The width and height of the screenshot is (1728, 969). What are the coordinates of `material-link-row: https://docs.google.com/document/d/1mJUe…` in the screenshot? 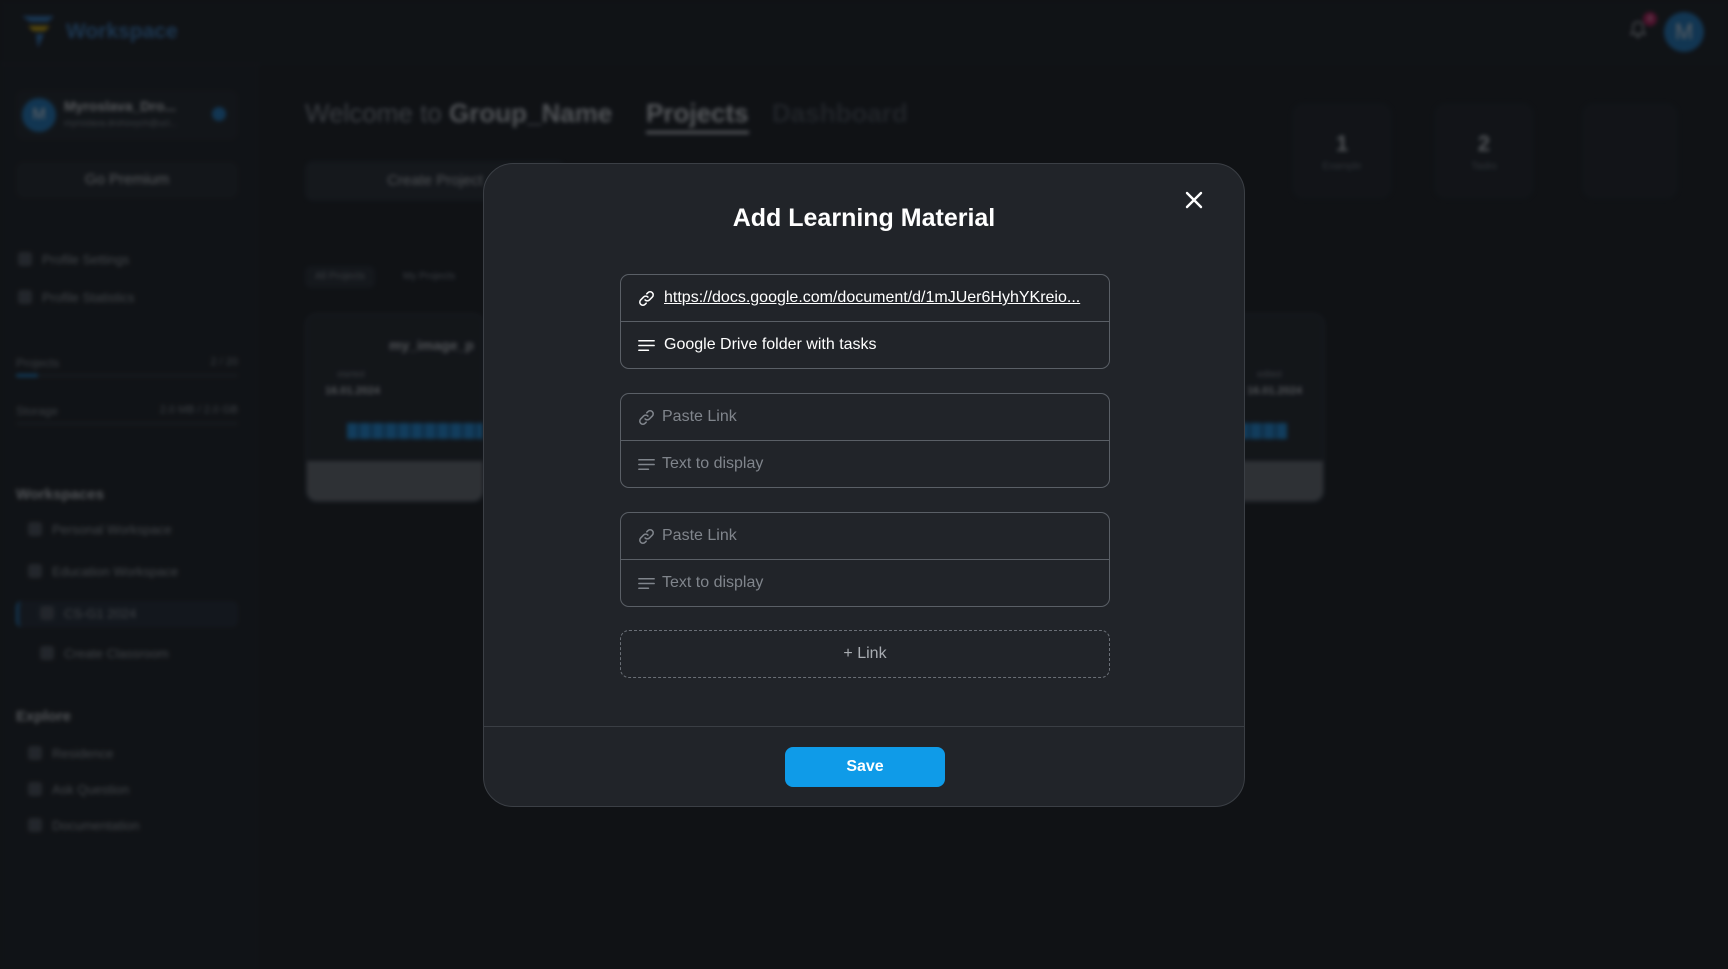 It's located at (865, 298).